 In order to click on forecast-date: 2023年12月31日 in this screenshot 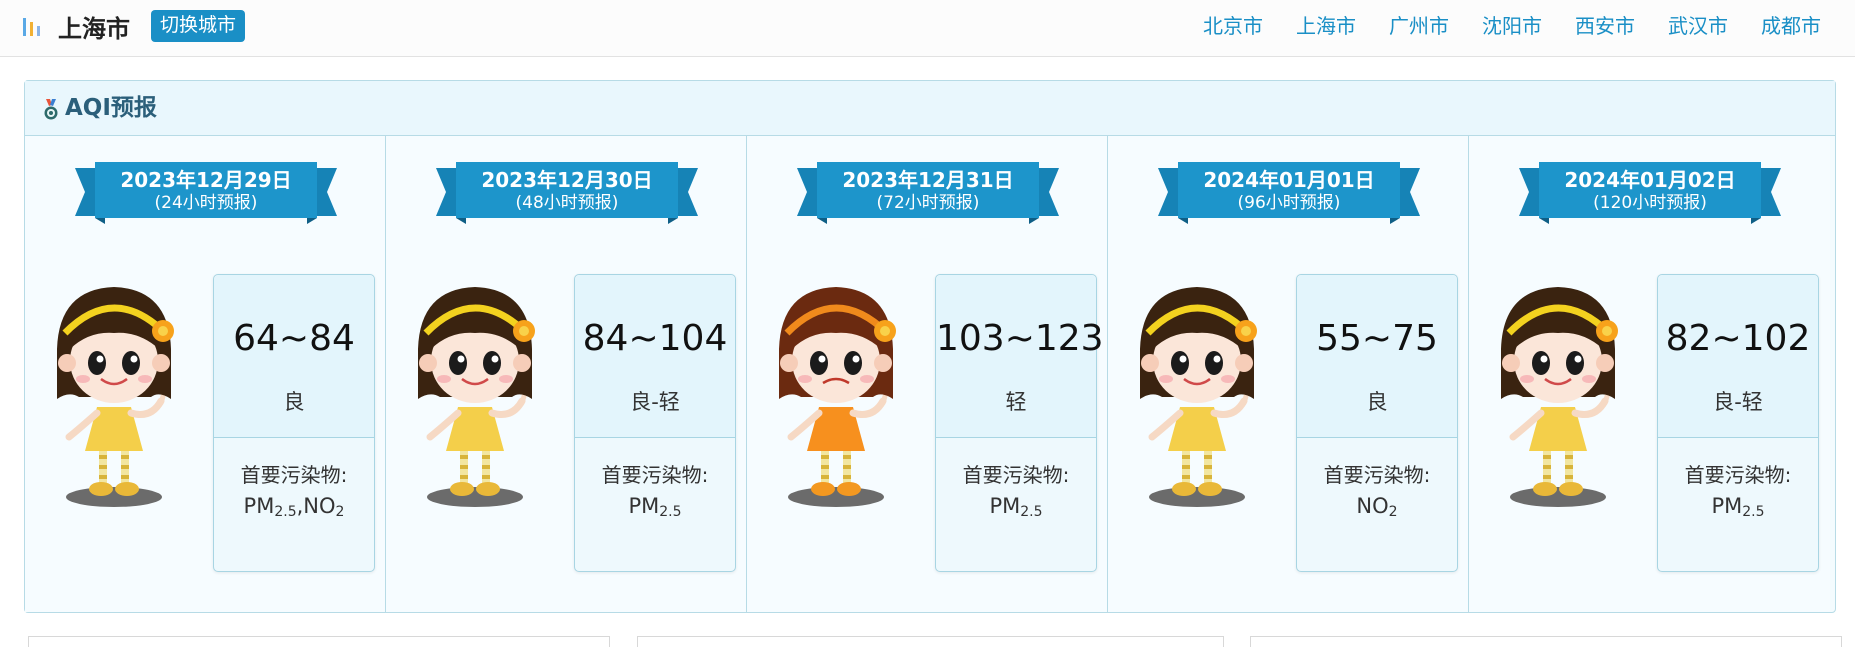, I will do `click(928, 180)`.